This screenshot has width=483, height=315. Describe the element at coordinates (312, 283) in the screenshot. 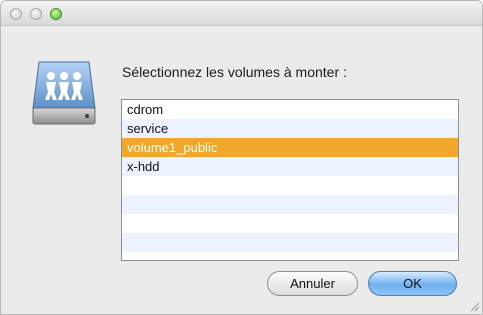

I see `cancel-button: Annuler` at that location.